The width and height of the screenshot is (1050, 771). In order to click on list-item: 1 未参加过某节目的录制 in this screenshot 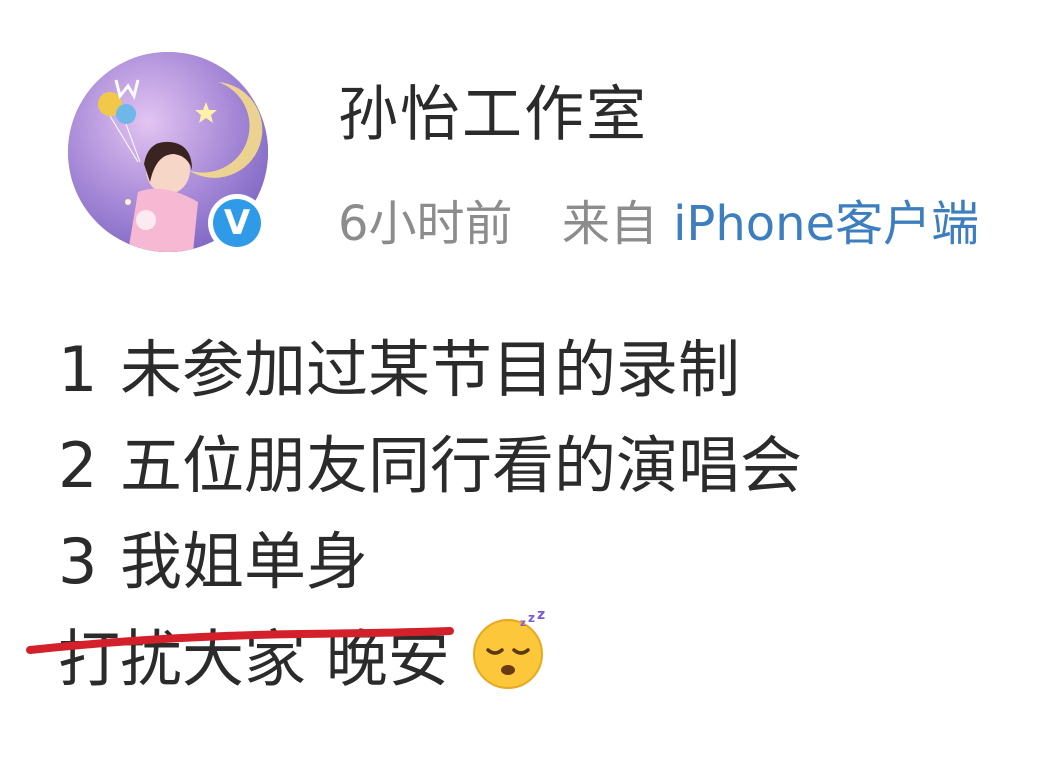, I will do `click(430, 370)`.